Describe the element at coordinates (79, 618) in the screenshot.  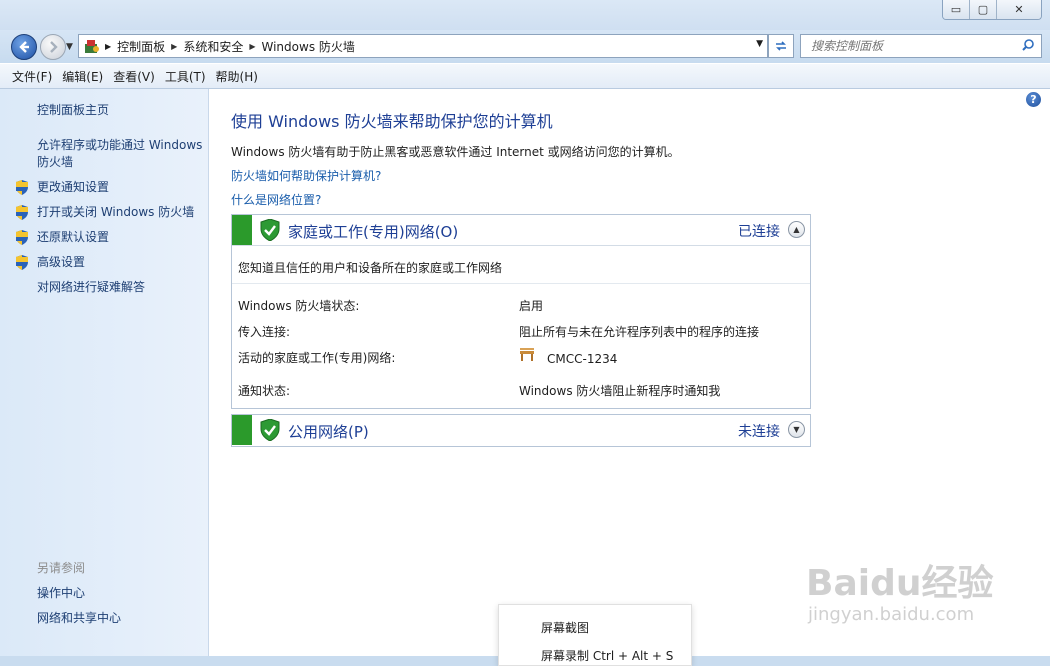
I see `sidebar-network-sharing-center: 网络和共享中心` at that location.